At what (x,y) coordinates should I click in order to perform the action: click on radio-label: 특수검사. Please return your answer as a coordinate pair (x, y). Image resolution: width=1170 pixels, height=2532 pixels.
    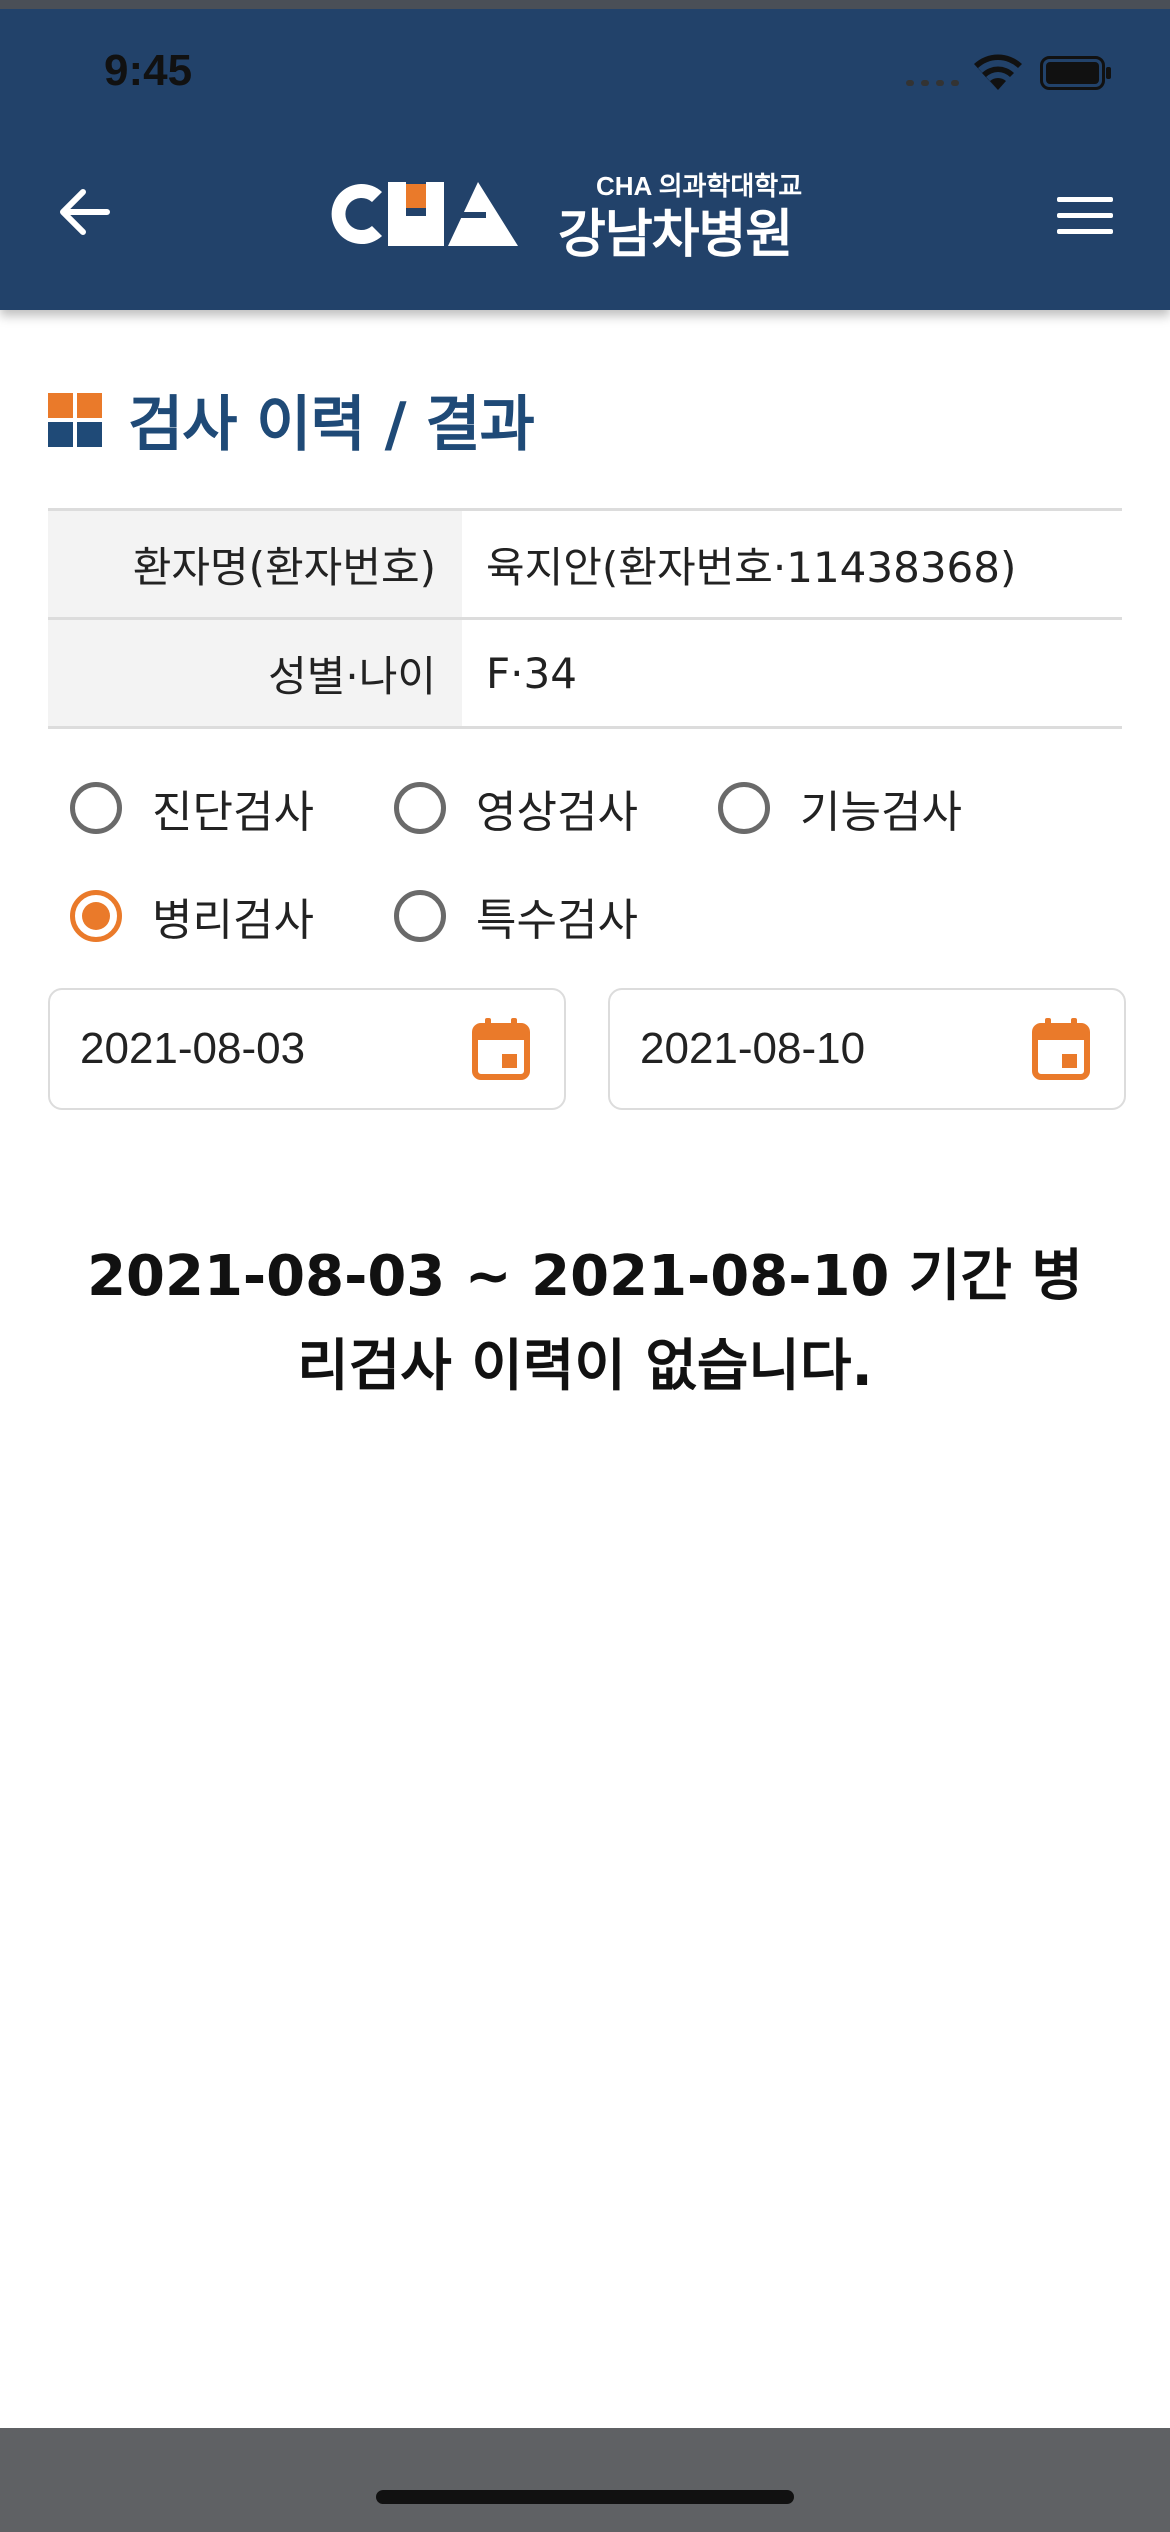
    Looking at the image, I should click on (557, 920).